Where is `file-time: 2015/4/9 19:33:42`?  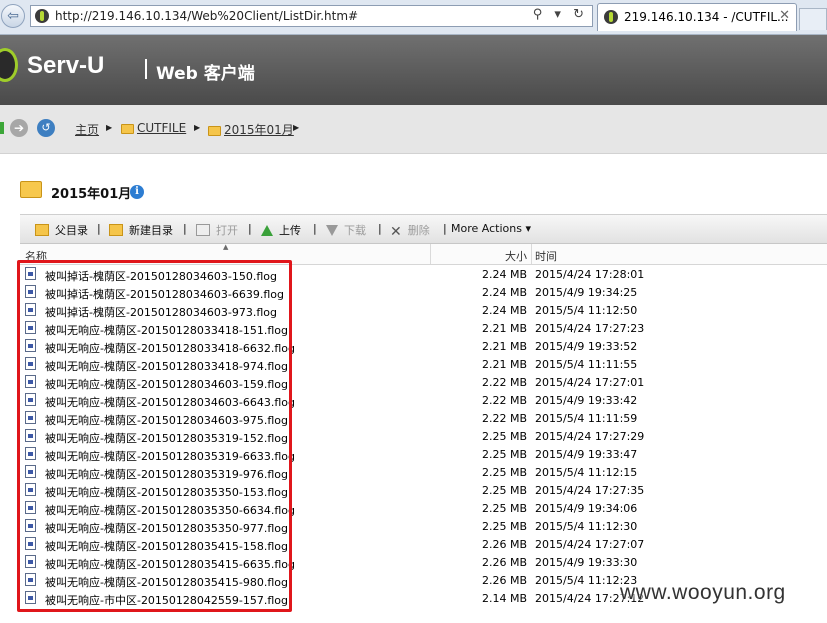 file-time: 2015/4/9 19:33:42 is located at coordinates (586, 400).